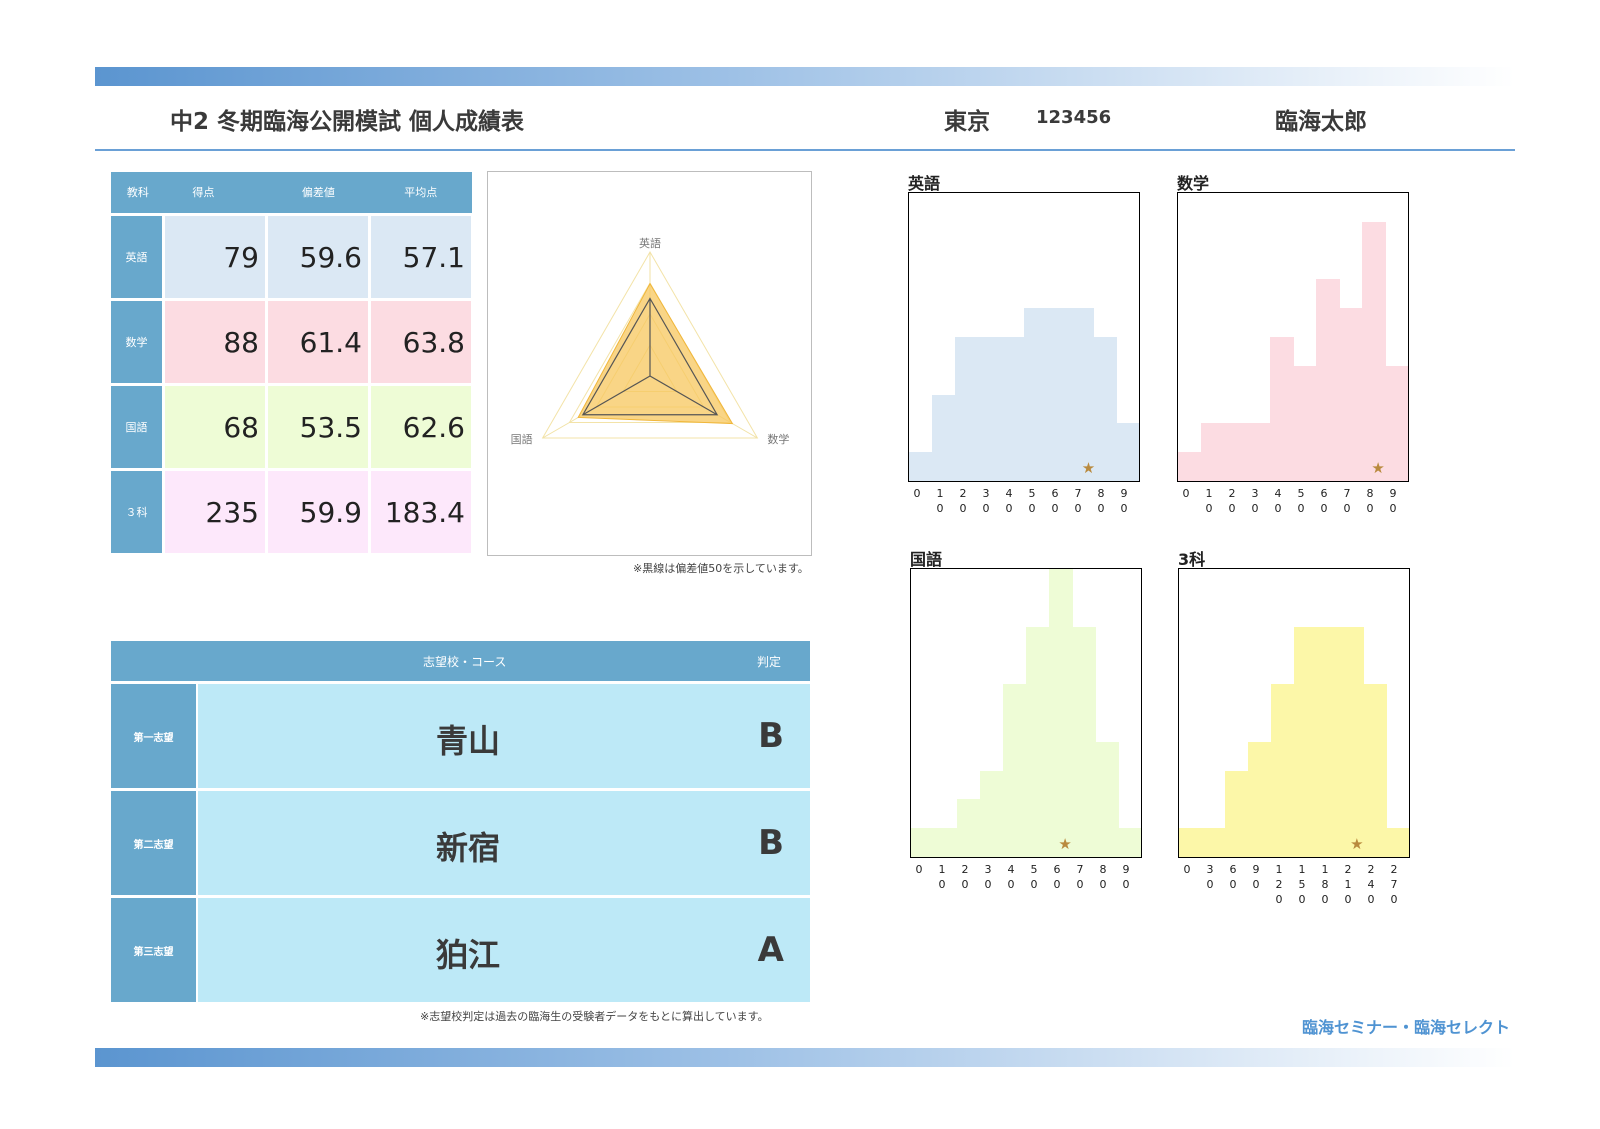 Image resolution: width=1600 pixels, height=1129 pixels. Describe the element at coordinates (1192, 559) in the screenshot. I see `histogram-title: 3科` at that location.